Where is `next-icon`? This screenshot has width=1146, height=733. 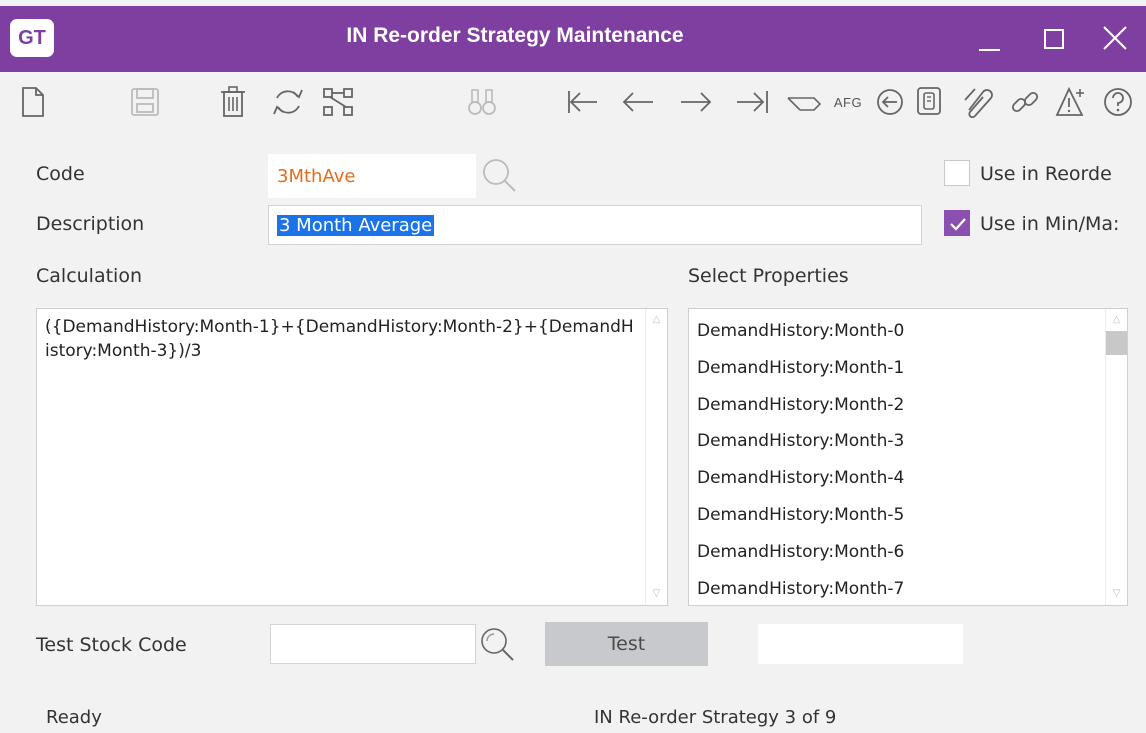
next-icon is located at coordinates (696, 102).